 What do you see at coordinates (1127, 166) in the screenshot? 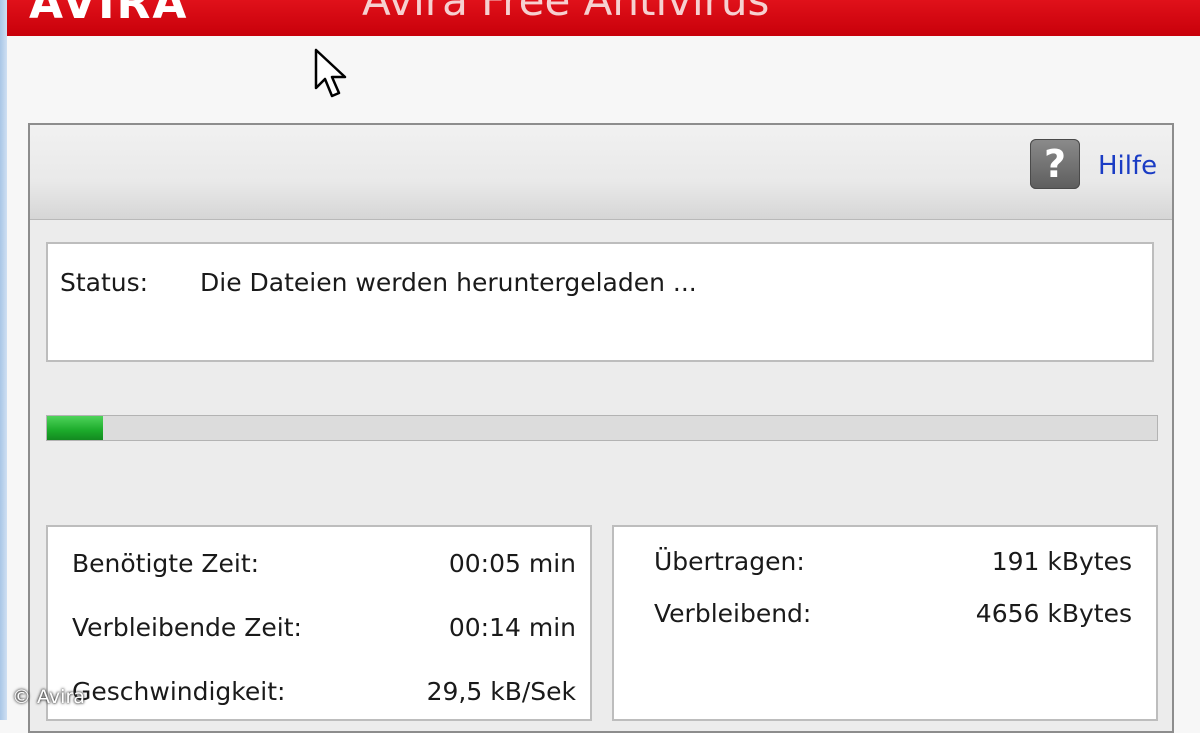
I see `help-link: Hilfe` at bounding box center [1127, 166].